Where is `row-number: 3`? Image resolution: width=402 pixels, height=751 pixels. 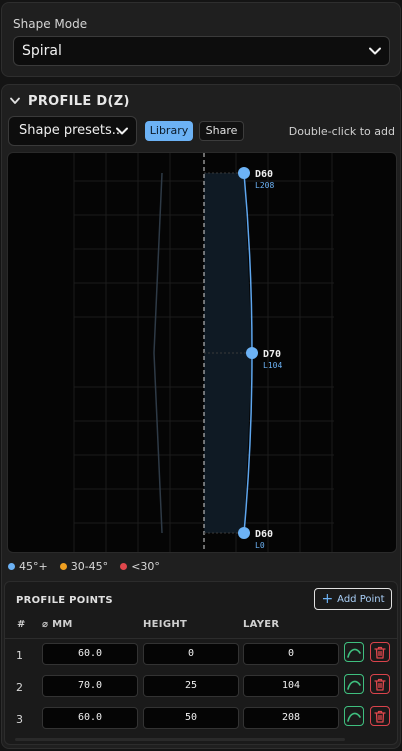 row-number: 3 is located at coordinates (19, 719).